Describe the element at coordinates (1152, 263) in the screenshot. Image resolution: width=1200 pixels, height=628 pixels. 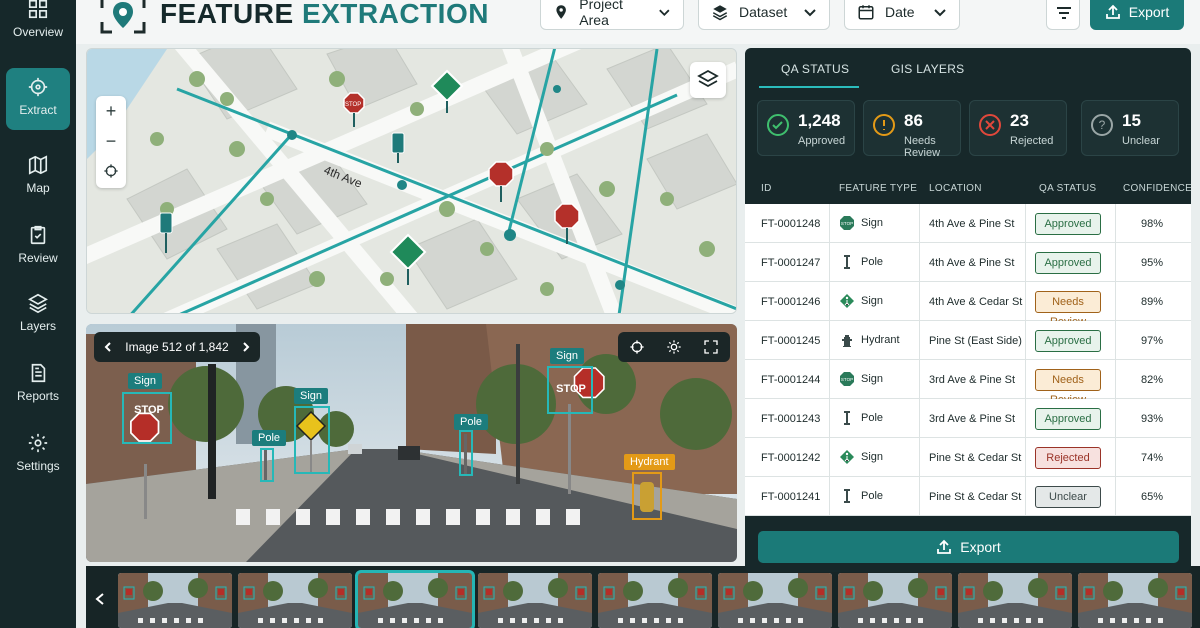
I see `confidence-value: 95%` at that location.